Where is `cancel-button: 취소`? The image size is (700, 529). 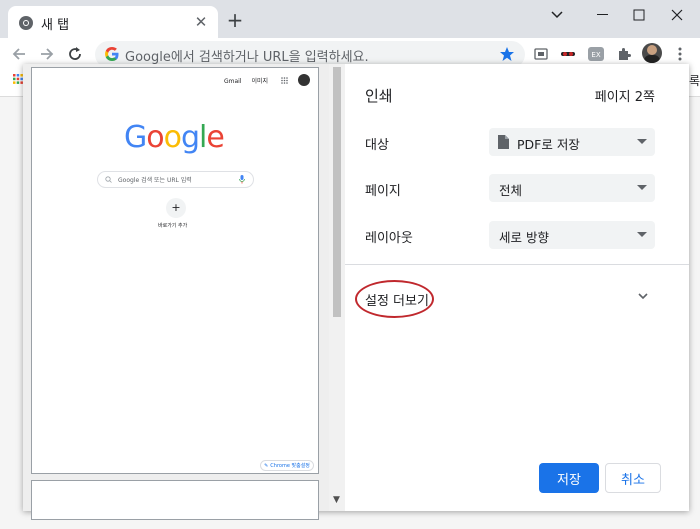
cancel-button: 취소 is located at coordinates (633, 478).